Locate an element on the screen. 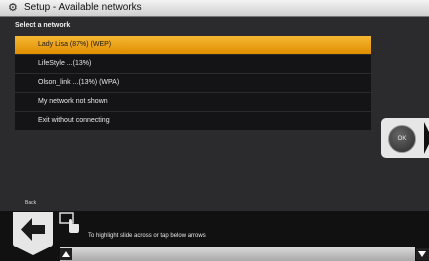 The image size is (429, 261). scroll-up-button is located at coordinates (66, 254).